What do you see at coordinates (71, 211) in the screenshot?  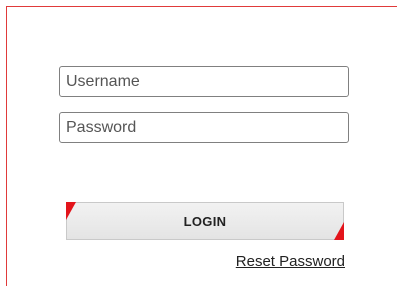 I see `corner-accent-top-left` at bounding box center [71, 211].